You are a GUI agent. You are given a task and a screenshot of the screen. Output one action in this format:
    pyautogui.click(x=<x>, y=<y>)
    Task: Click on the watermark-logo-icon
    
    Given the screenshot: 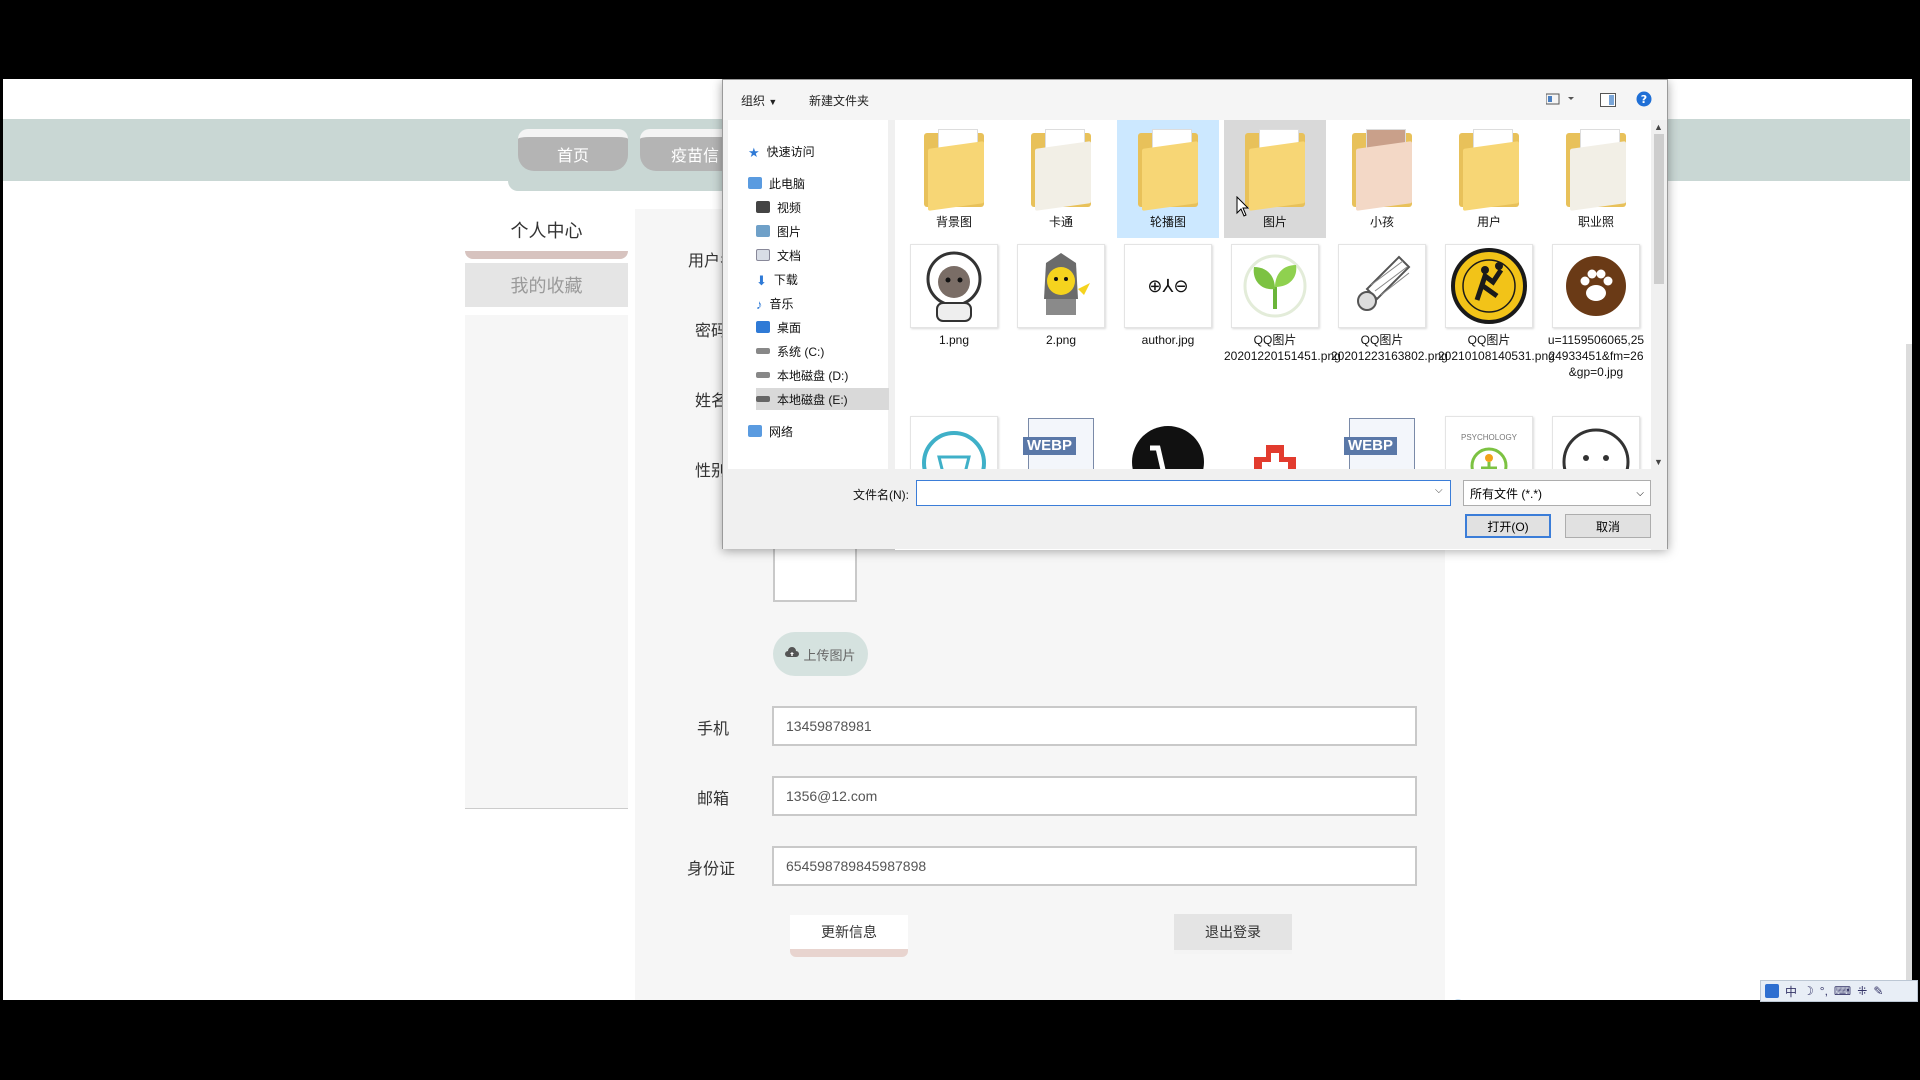 What is the action you would take?
    pyautogui.click(x=1458, y=999)
    